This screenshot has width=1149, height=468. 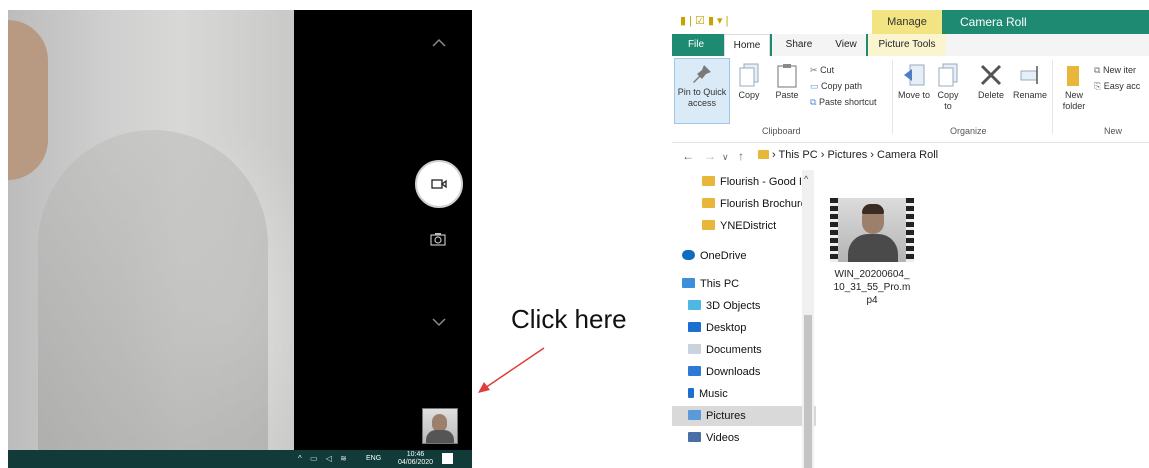 What do you see at coordinates (948, 75) in the screenshot?
I see `copy-to-icon` at bounding box center [948, 75].